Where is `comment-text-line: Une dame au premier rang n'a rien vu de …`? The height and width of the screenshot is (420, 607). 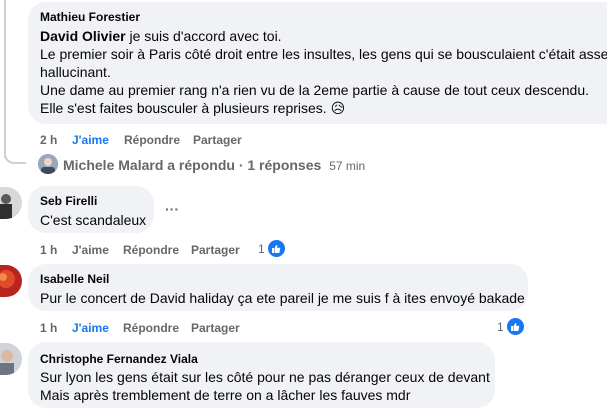 comment-text-line: Une dame au premier rang n'a rien vu de … is located at coordinates (315, 90).